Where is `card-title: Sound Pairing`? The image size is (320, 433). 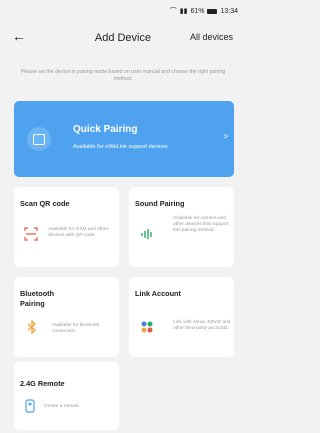
card-title: Sound Pairing is located at coordinates (160, 203).